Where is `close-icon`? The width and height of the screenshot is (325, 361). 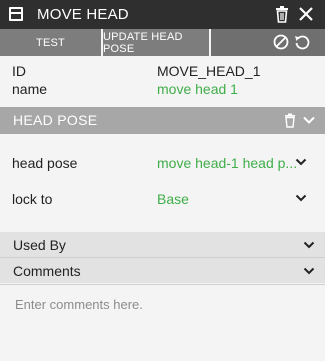
close-icon is located at coordinates (306, 14).